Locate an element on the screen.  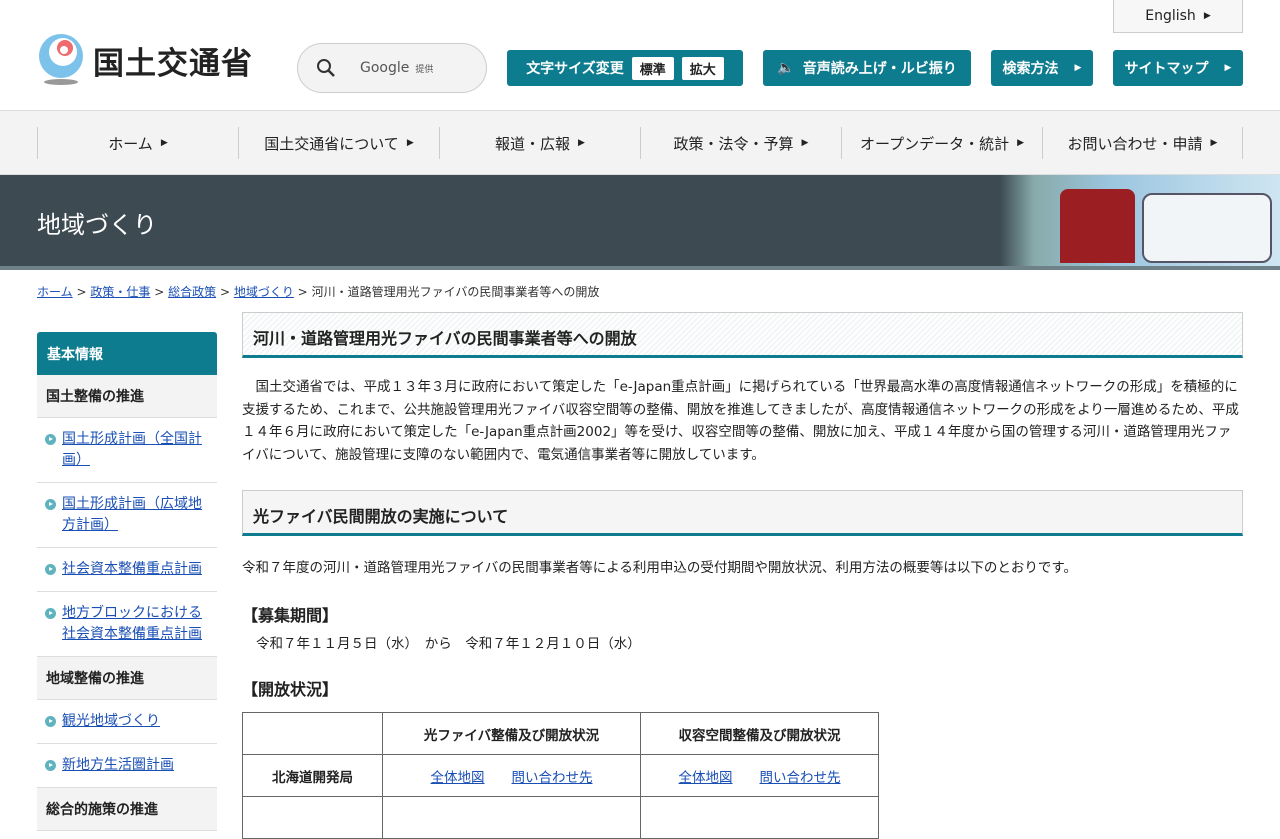
sidebar-link: 新地方生活圏計画 is located at coordinates (127, 766).